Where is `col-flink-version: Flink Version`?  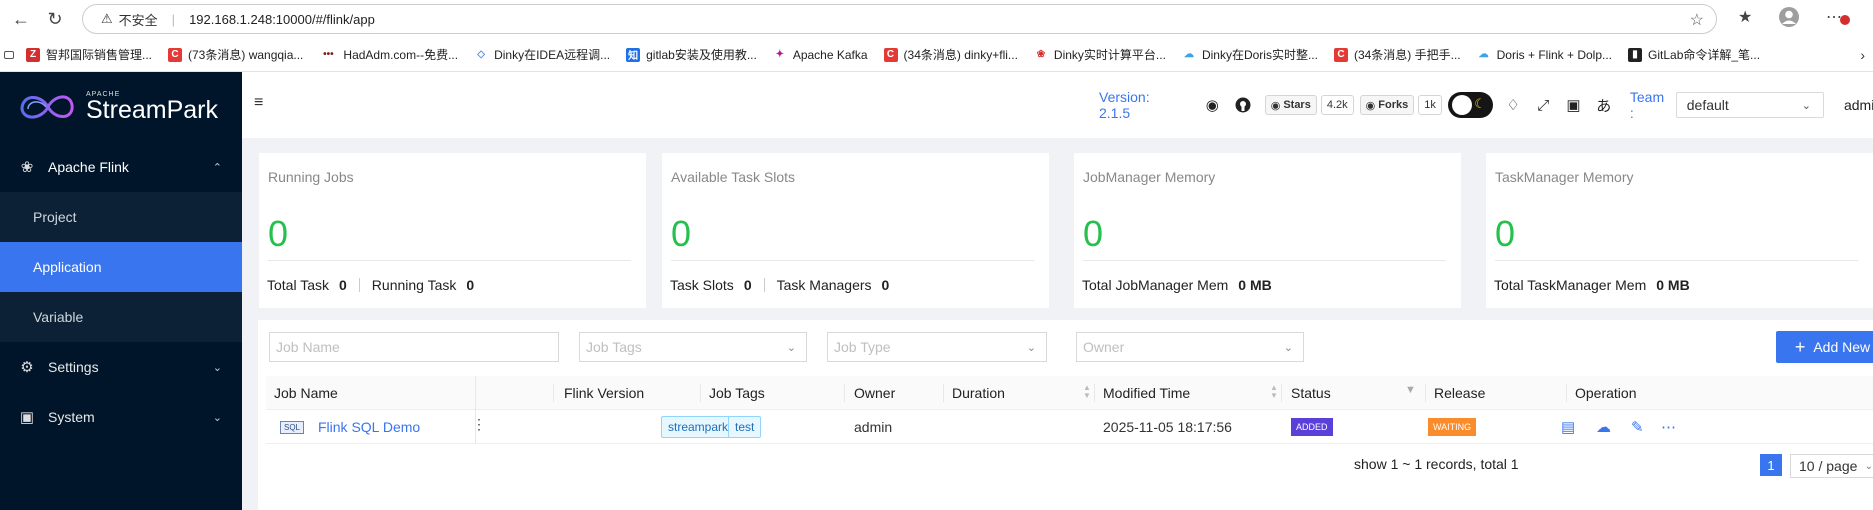
col-flink-version: Flink Version is located at coordinates (604, 393).